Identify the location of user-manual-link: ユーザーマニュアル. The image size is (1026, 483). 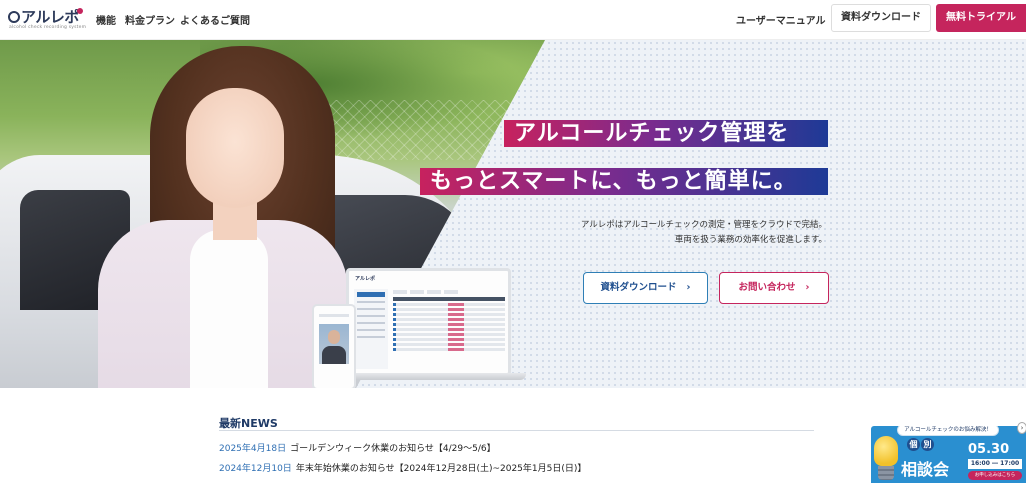
(781, 19).